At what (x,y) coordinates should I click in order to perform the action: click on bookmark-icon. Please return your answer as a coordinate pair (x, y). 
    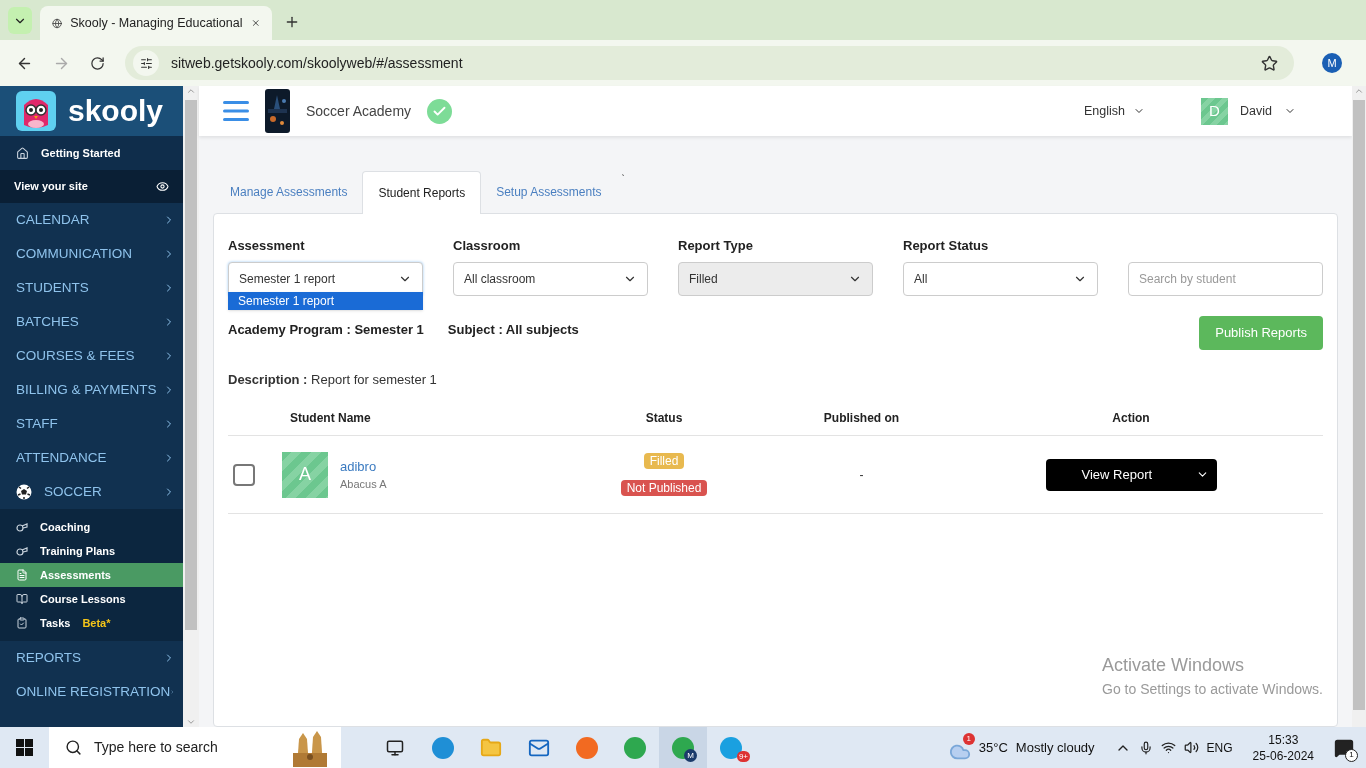
    Looking at the image, I should click on (1269, 63).